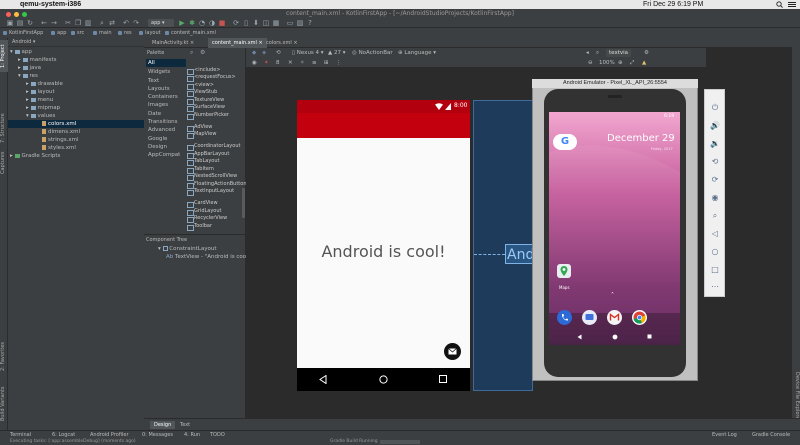  Describe the element at coordinates (165, 139) in the screenshot. I see `palette-category-google: Google` at that location.